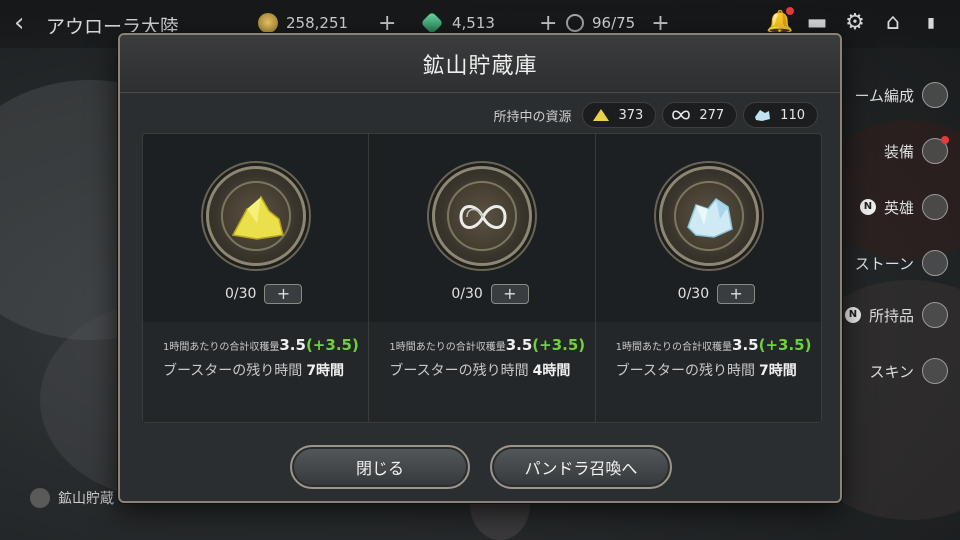 The height and width of the screenshot is (540, 960). Describe the element at coordinates (509, 294) in the screenshot. I see `add-infinity-worker-button: +` at that location.